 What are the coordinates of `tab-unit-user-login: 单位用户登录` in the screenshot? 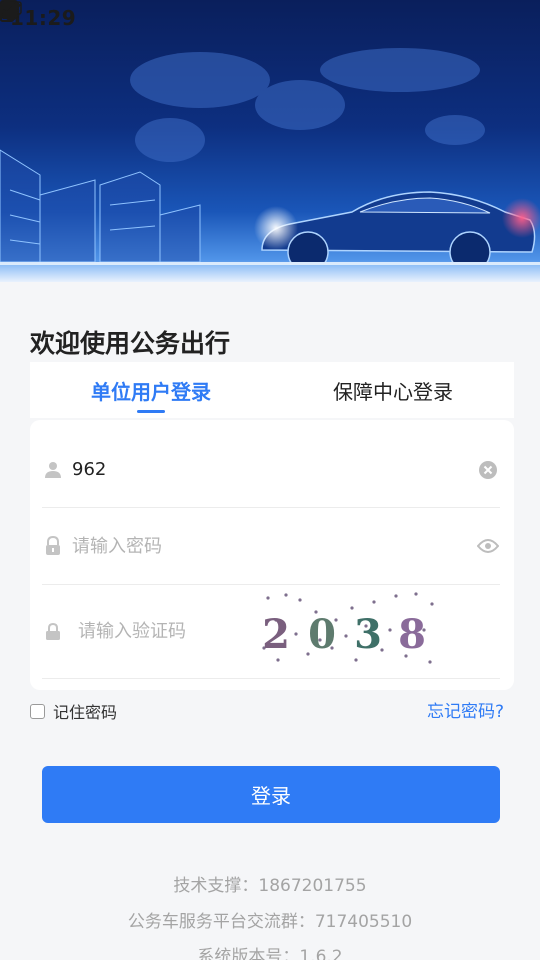 It's located at (151, 390).